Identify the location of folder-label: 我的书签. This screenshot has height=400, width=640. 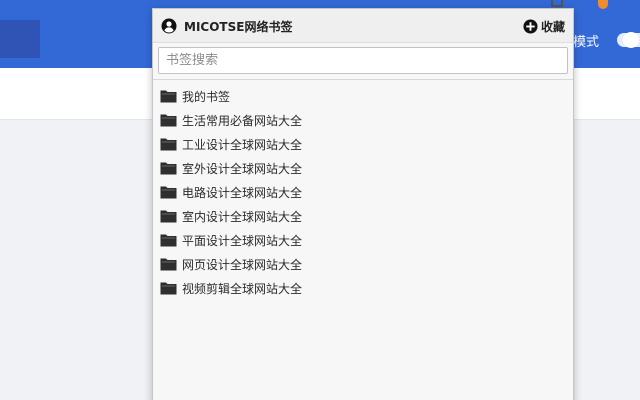
(206, 96).